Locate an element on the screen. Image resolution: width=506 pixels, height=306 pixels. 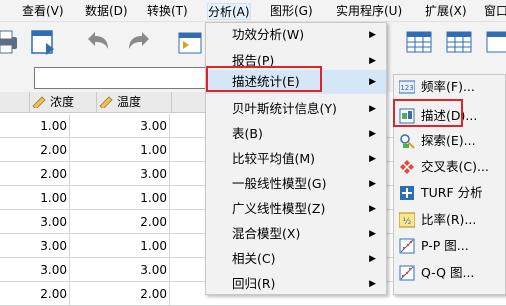
menu-item-label: 回归(R) is located at coordinates (254, 283).